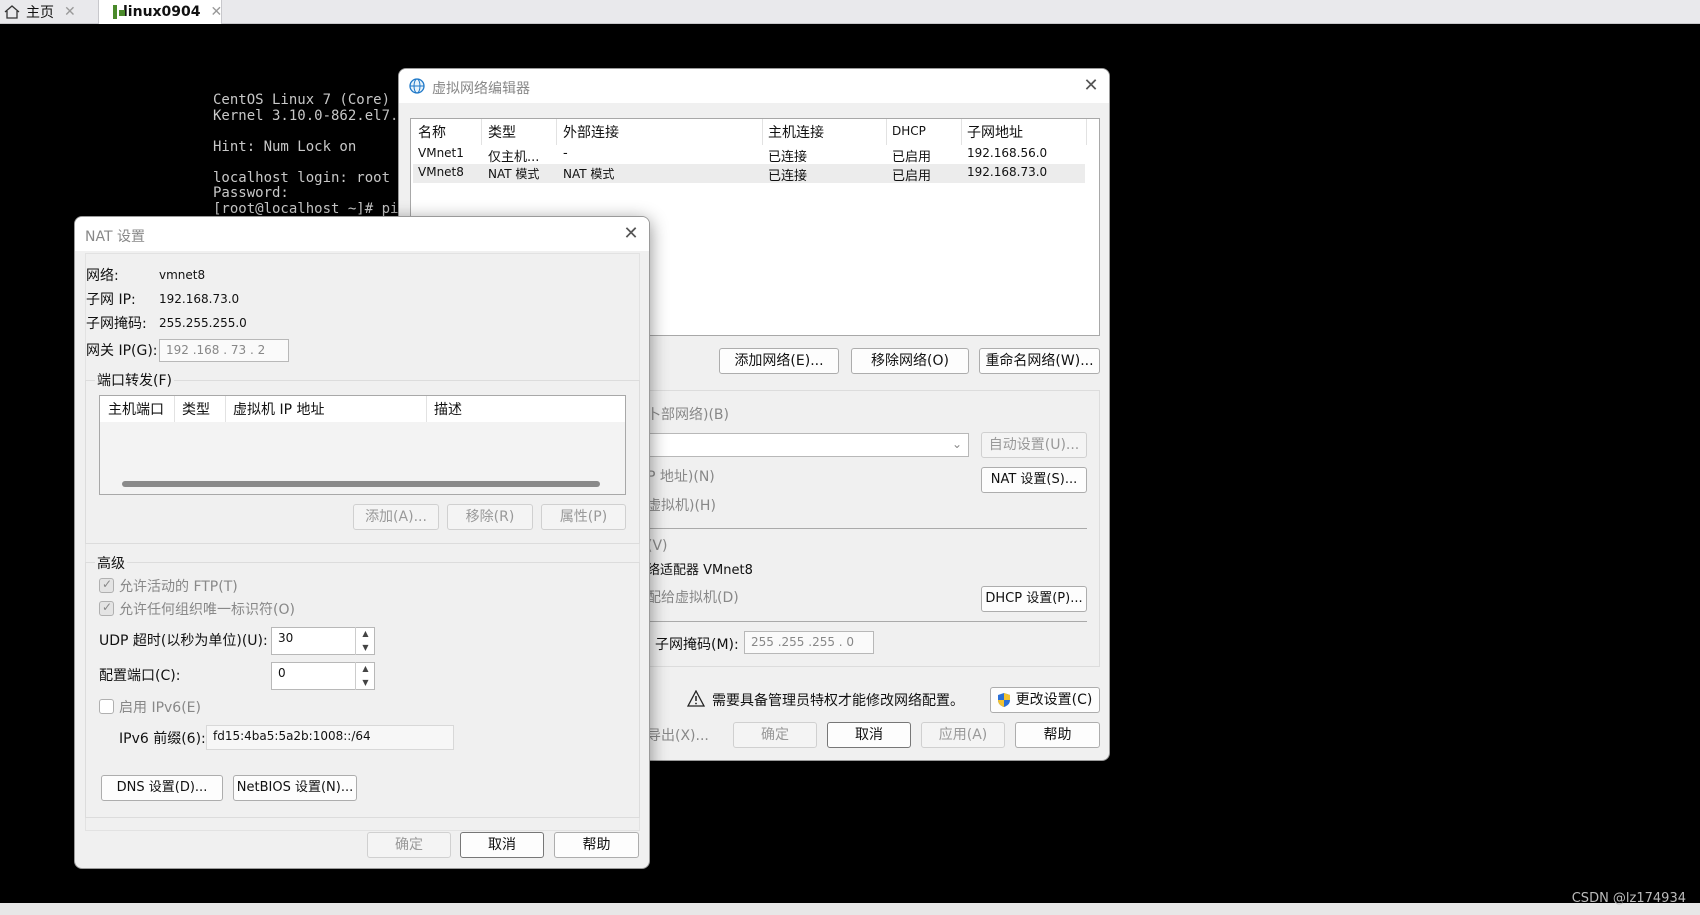 This screenshot has width=1700, height=915. What do you see at coordinates (330, 737) in the screenshot?
I see `ipv6-prefix-input: fd15:4ba5:5a2b:1008::/64` at bounding box center [330, 737].